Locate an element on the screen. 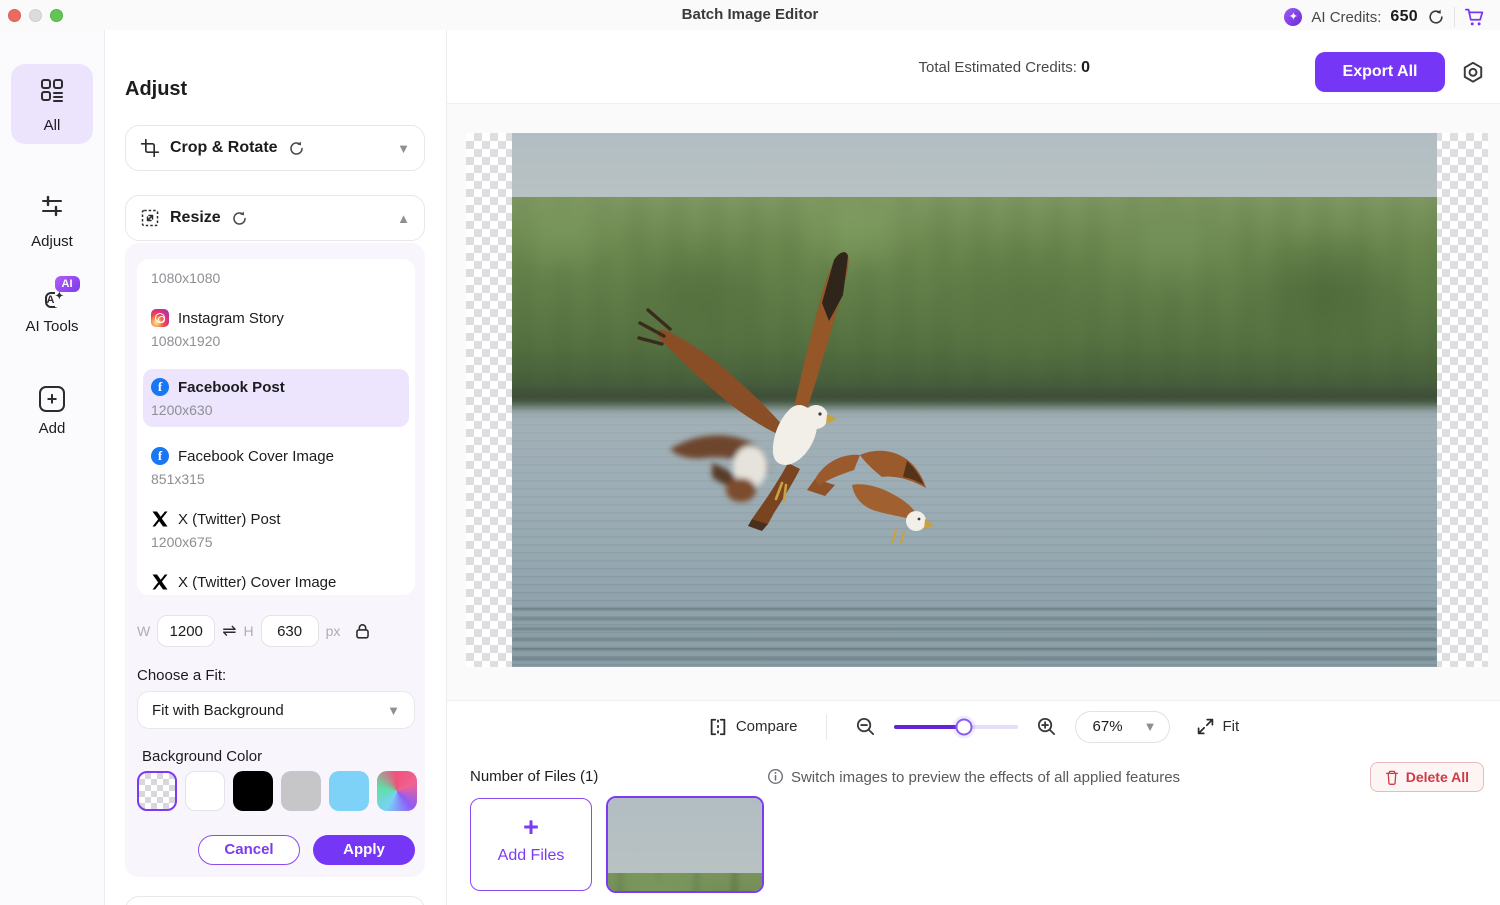 This screenshot has height=905, width=1500. sidebar-item-label: AI Tools is located at coordinates (52, 326).